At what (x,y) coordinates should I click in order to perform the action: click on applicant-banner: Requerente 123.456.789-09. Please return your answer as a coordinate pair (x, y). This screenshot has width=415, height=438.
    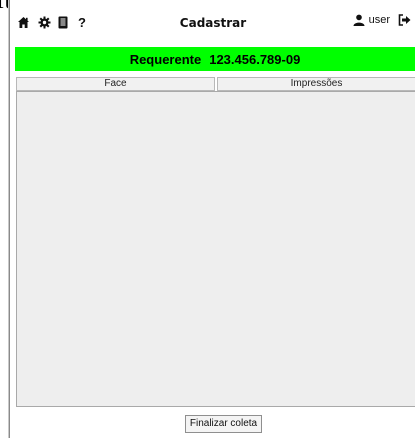
    Looking at the image, I should click on (215, 59).